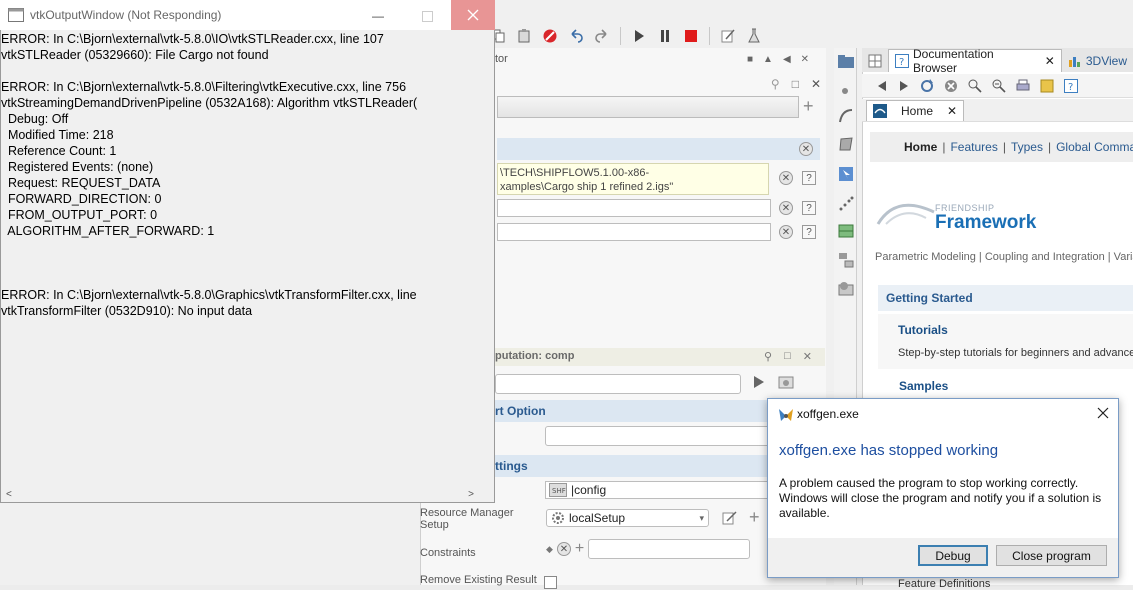 This screenshot has height=590, width=1133. Describe the element at coordinates (759, 382) in the screenshot. I see `run-icon` at that location.